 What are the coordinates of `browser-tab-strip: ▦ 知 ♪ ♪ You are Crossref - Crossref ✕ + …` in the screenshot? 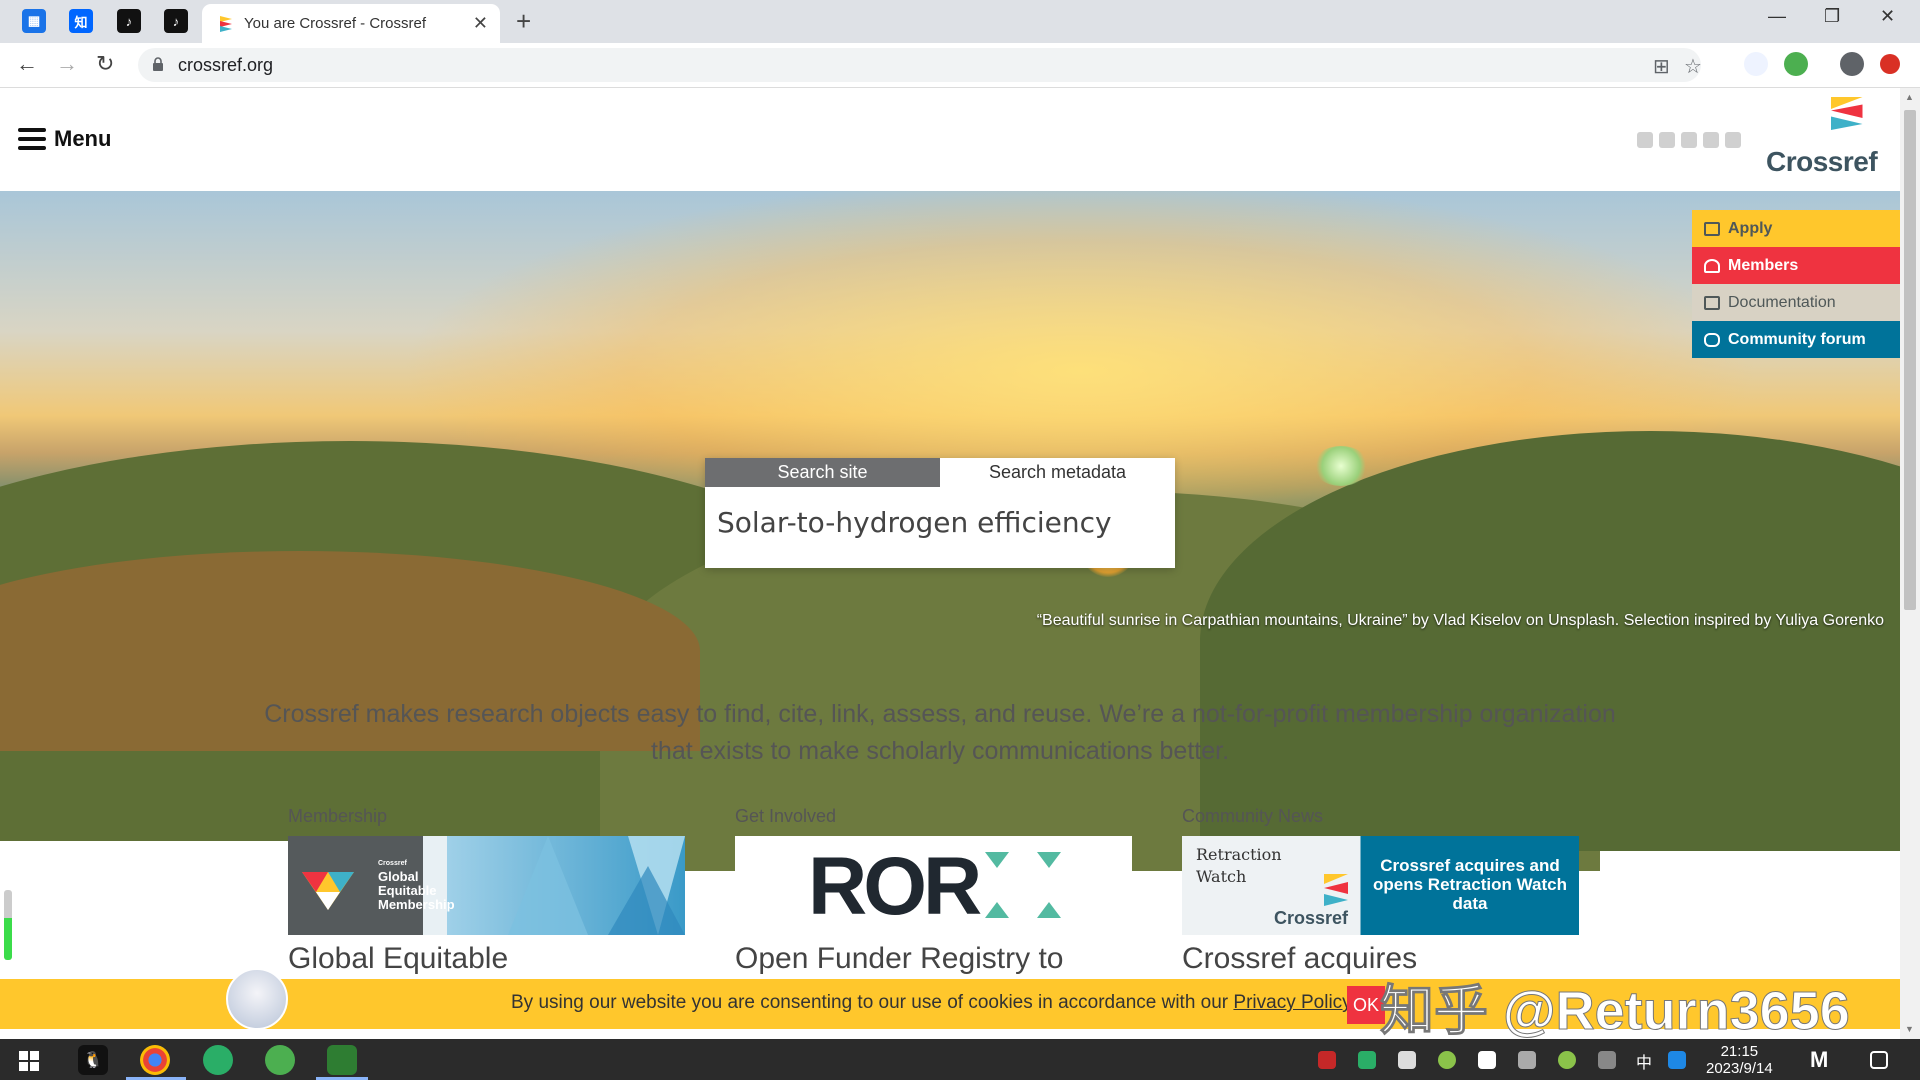 It's located at (960, 21).